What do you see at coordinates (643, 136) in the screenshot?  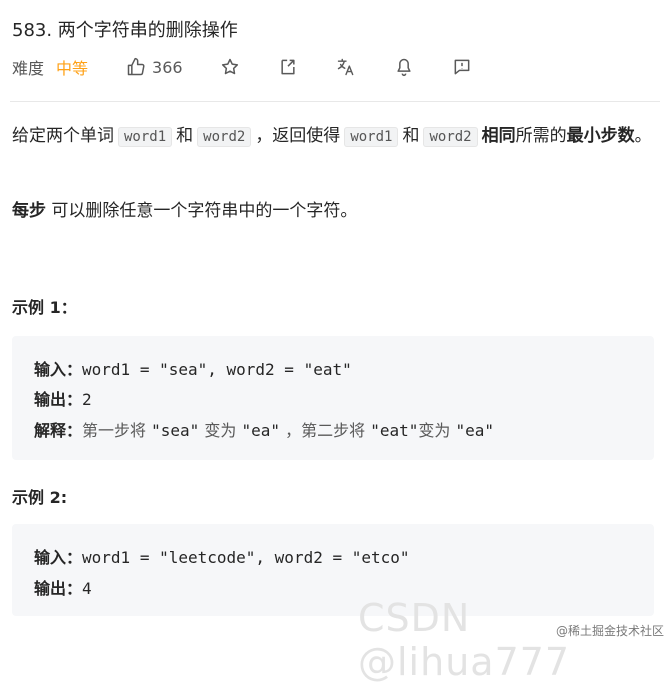 I see `desc-text: 。` at bounding box center [643, 136].